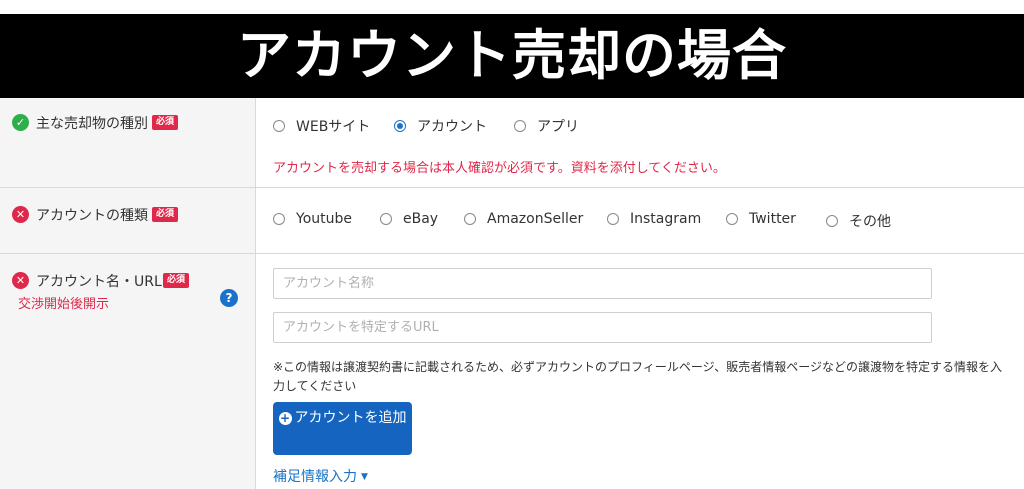  I want to click on radio-label: Twitter, so click(772, 219).